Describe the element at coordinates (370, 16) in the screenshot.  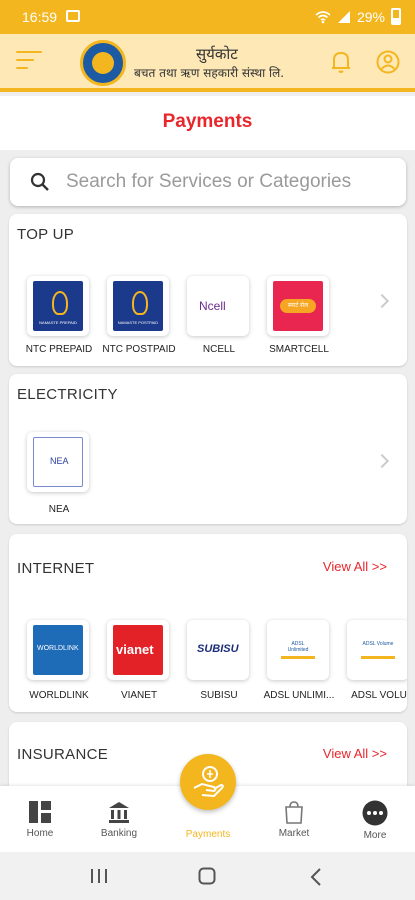
I see `battery-percent: 29%` at that location.